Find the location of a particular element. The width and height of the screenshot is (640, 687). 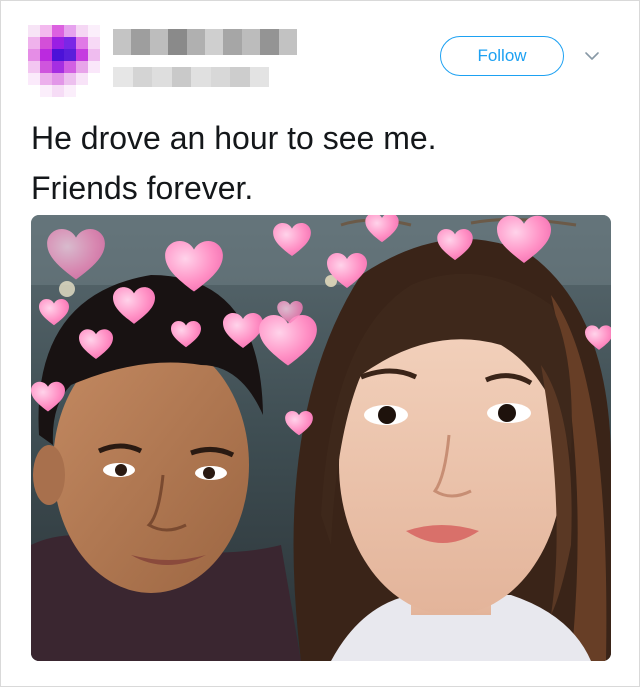

avatar is located at coordinates (64, 61).